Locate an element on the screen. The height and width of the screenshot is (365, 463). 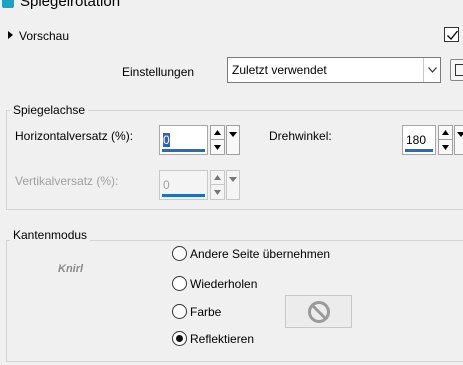
radio-selected-dot is located at coordinates (179, 338).